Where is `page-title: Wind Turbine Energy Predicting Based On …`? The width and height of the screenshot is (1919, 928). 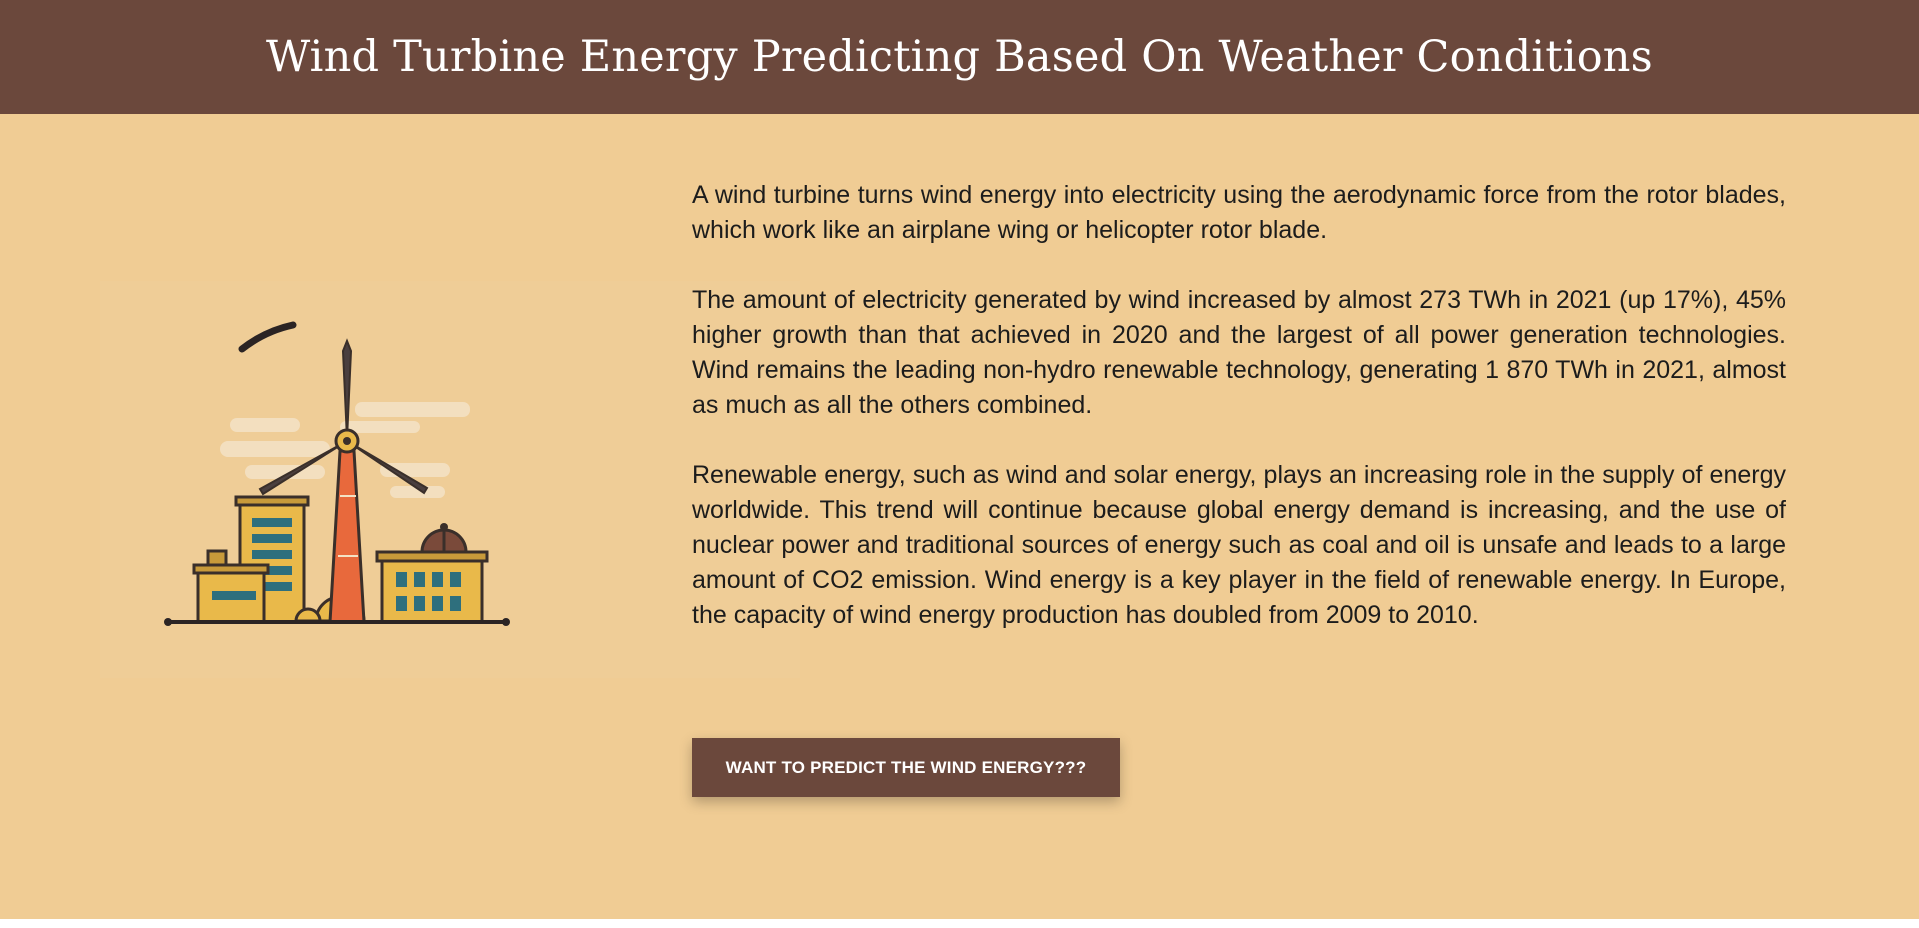
page-title: Wind Turbine Energy Predicting Based On … is located at coordinates (959, 57).